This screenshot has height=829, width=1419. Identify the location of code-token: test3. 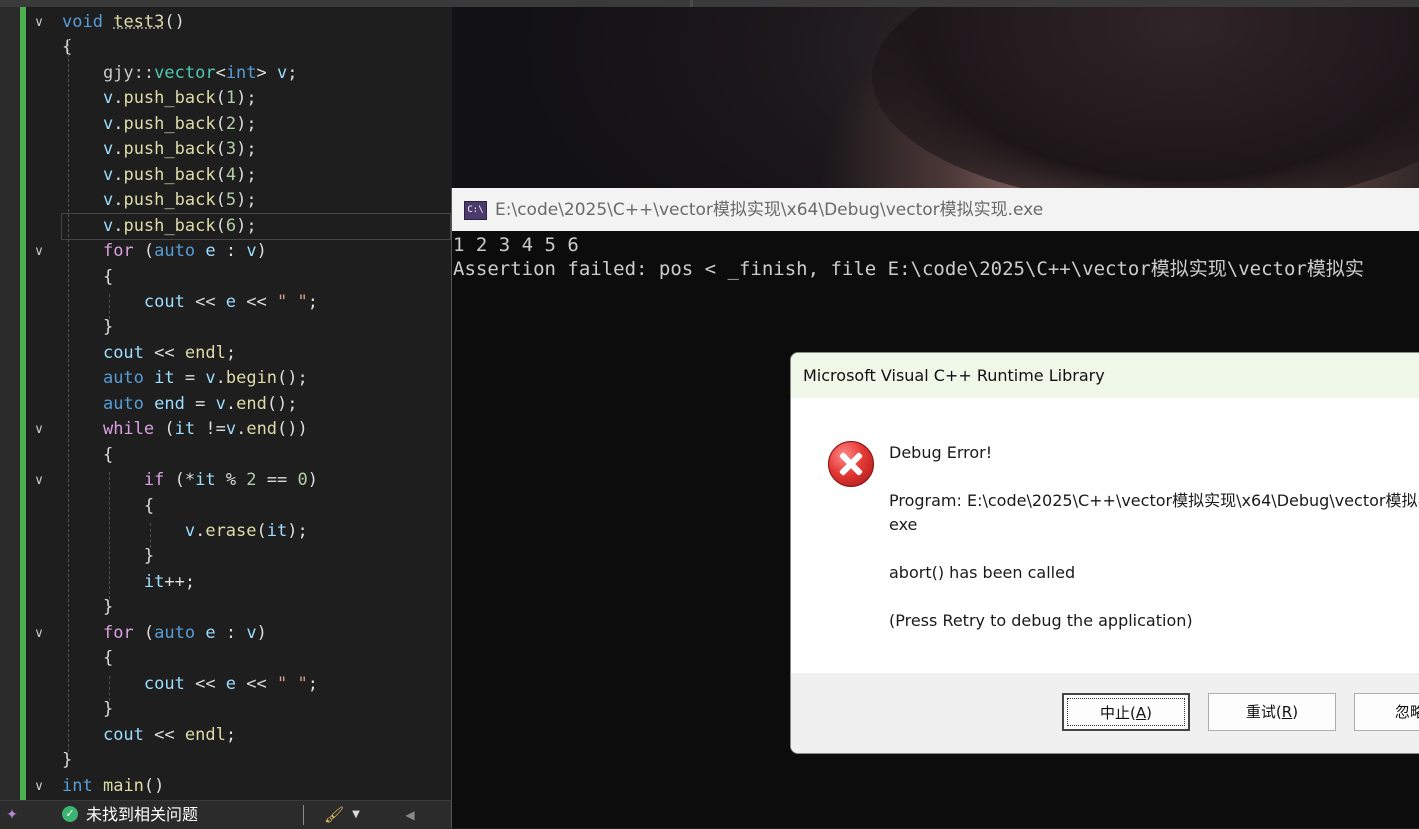
(139, 22).